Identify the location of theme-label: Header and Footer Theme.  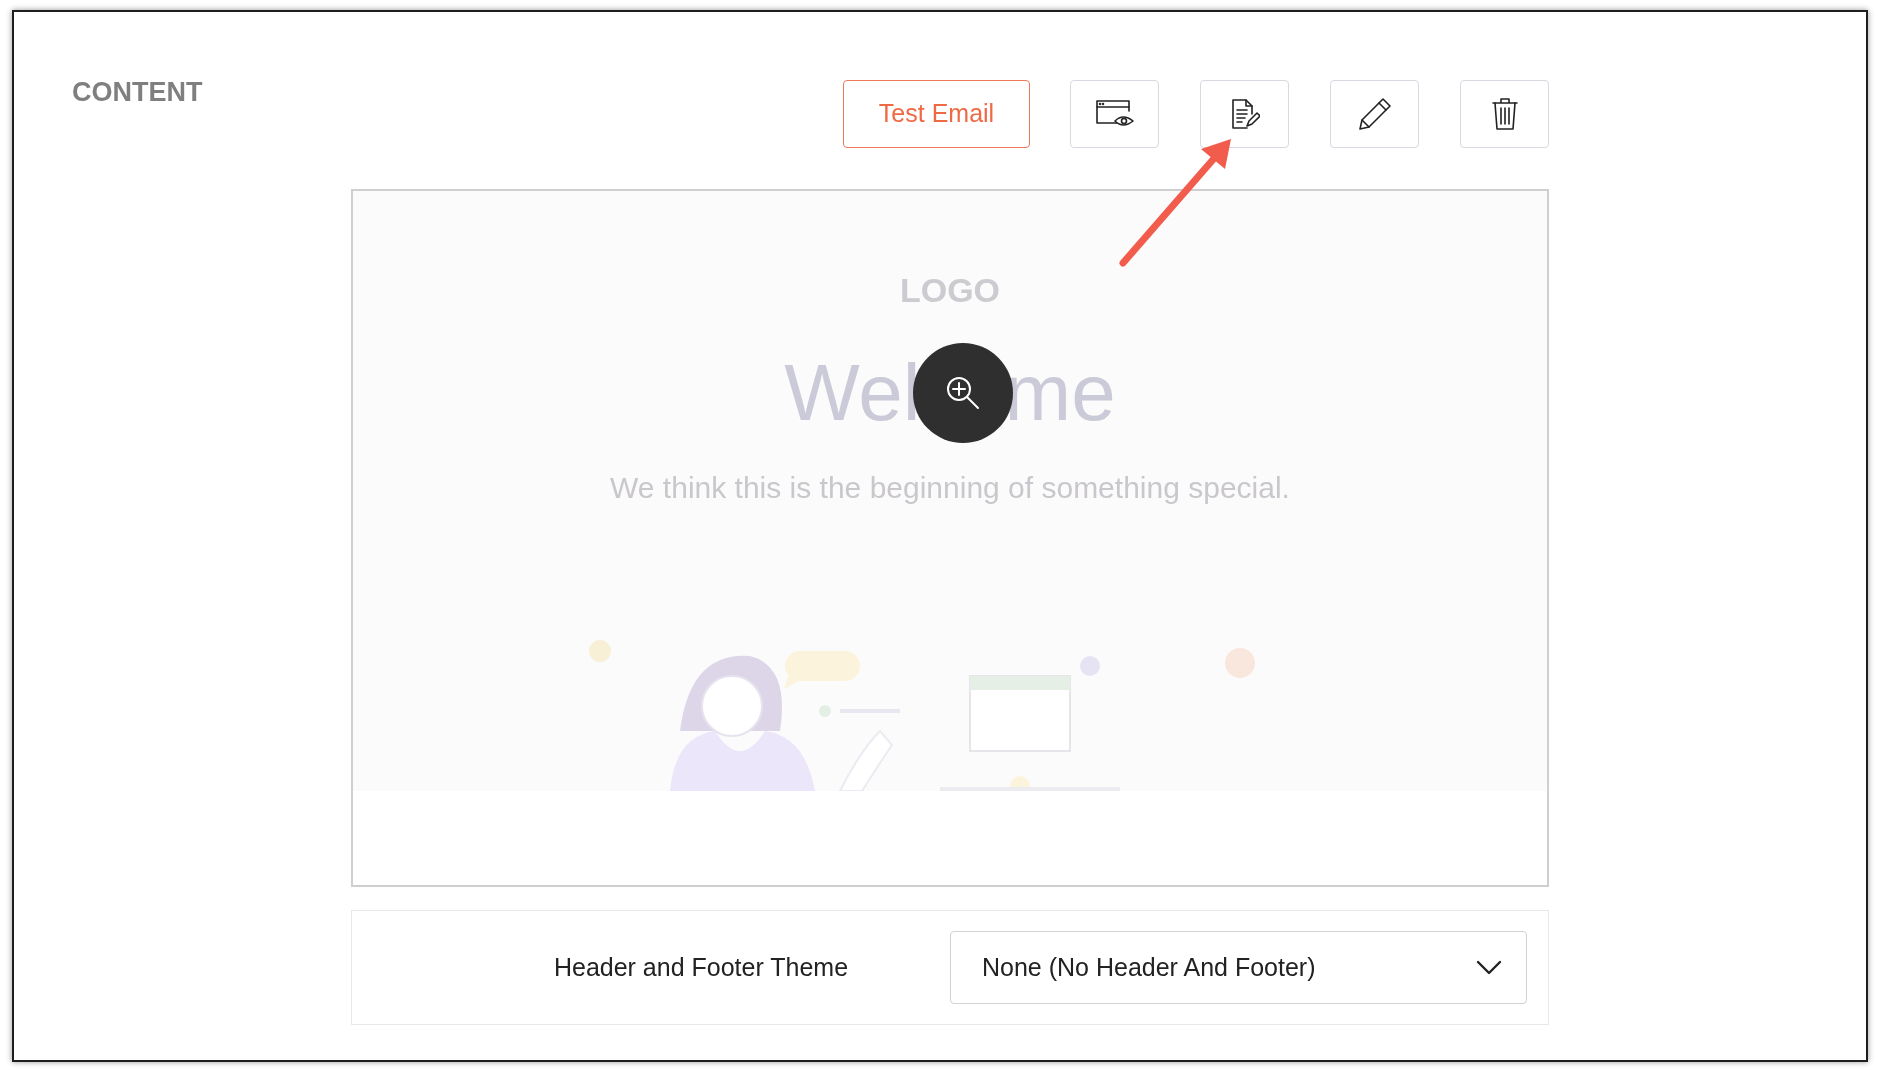
(701, 967).